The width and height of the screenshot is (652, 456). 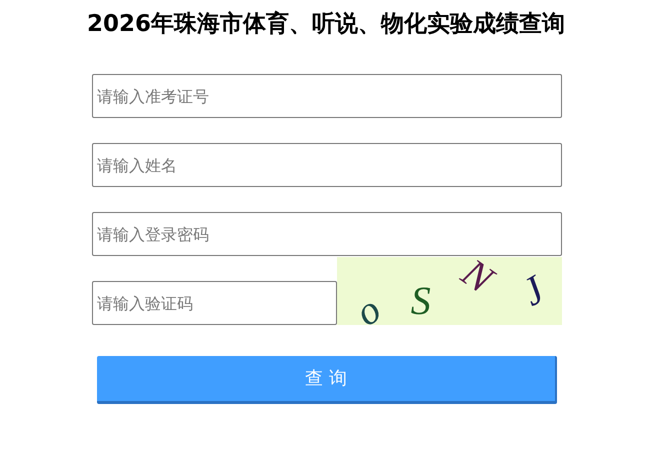 What do you see at coordinates (214, 303) in the screenshot?
I see `captcha-input-field: 请输入验证码` at bounding box center [214, 303].